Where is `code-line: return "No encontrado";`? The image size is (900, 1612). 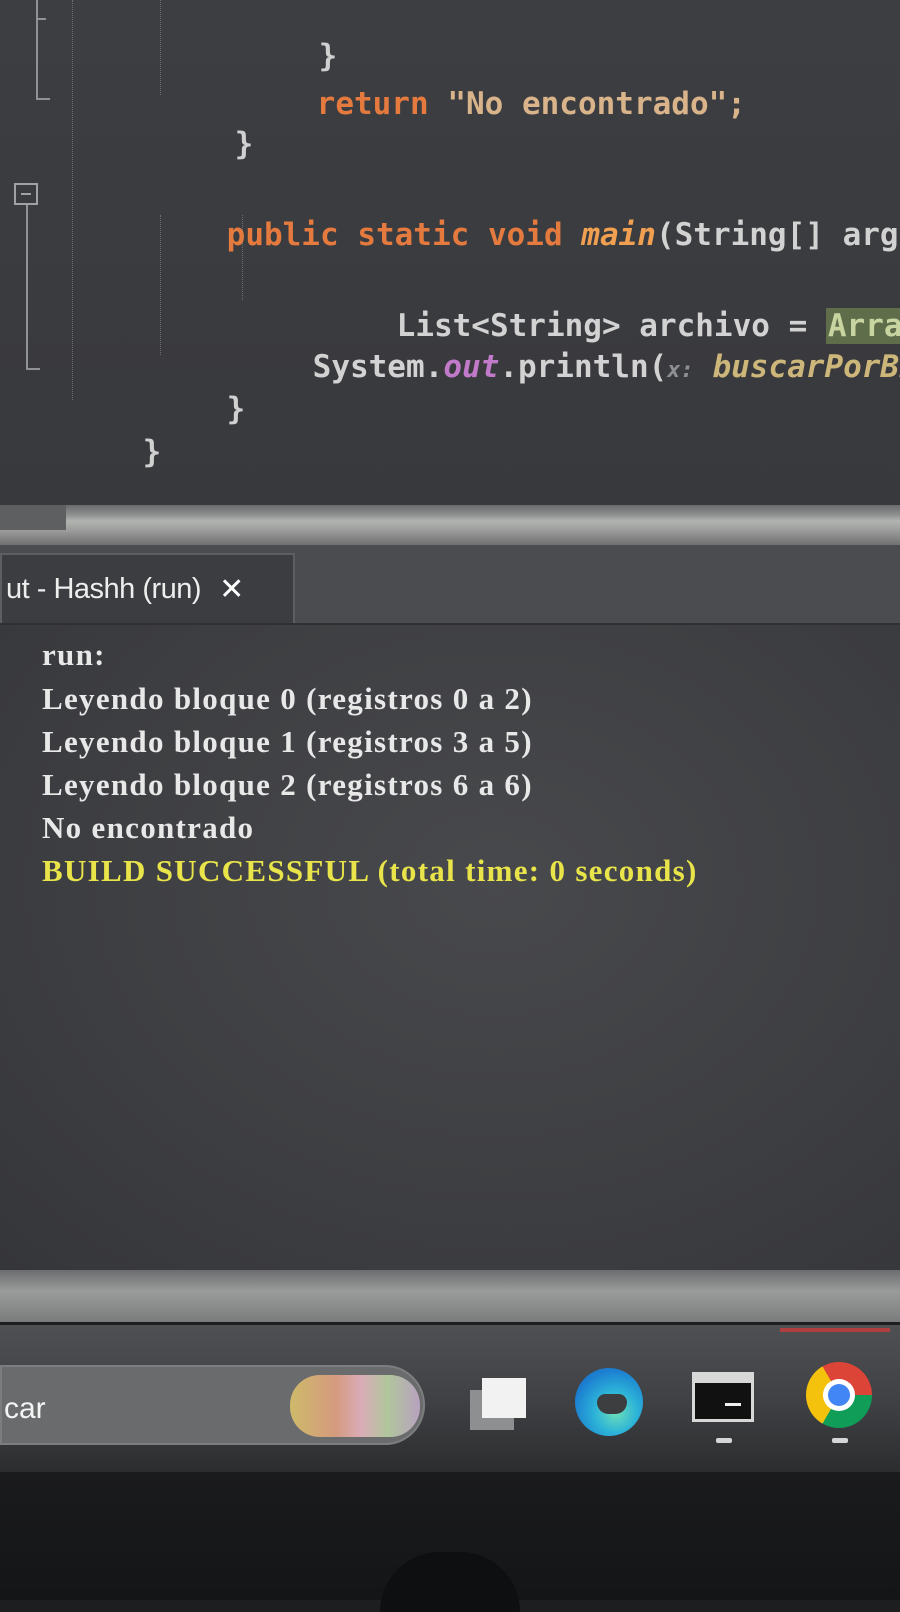 code-line: return "No encontrado"; is located at coordinates (494, 104).